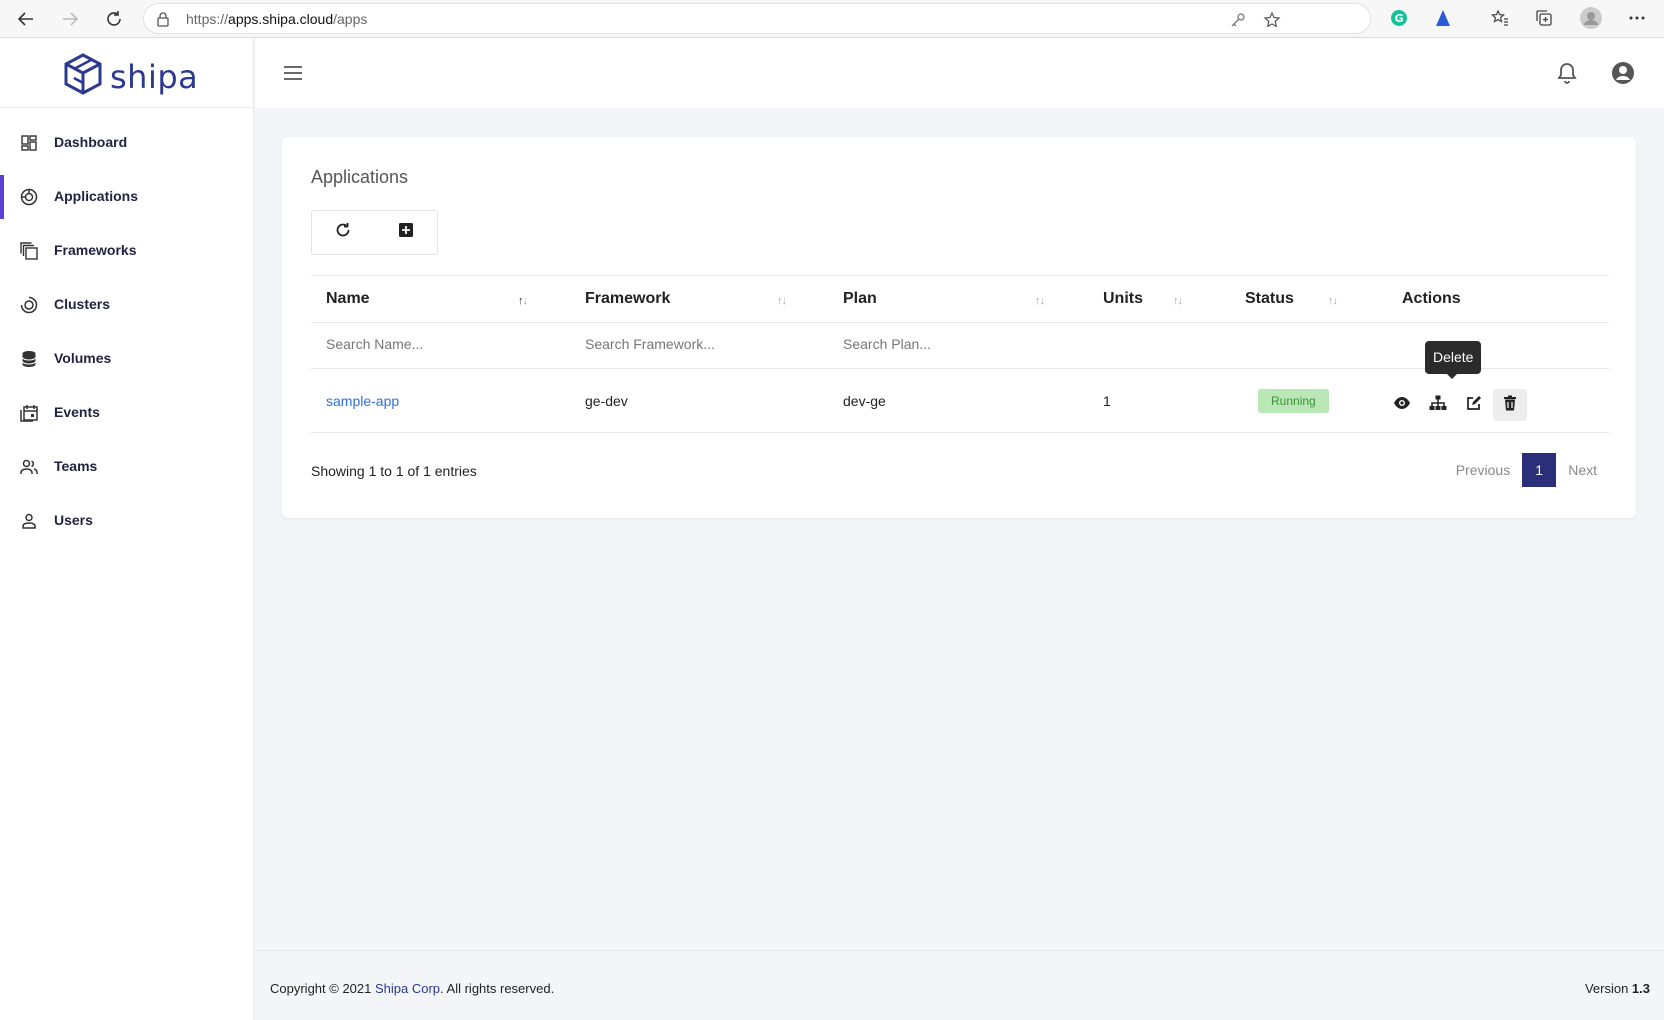  What do you see at coordinates (864, 401) in the screenshot?
I see `app-plan: dev-ge` at bounding box center [864, 401].